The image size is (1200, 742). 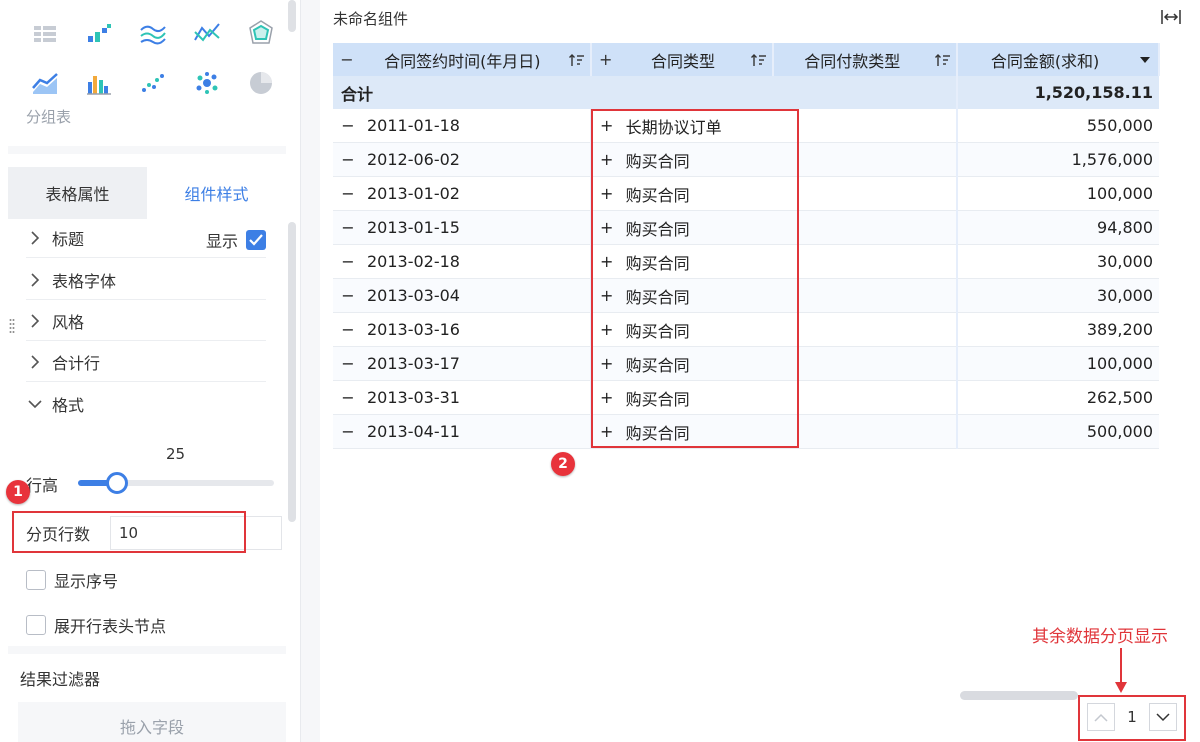 What do you see at coordinates (35, 404) in the screenshot?
I see `chevron-down-icon` at bounding box center [35, 404].